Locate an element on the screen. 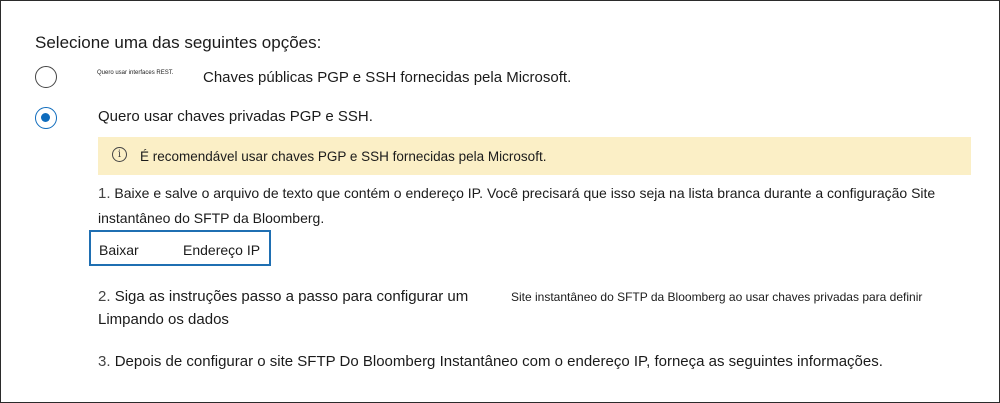  radio-option-private-keys is located at coordinates (46, 118).